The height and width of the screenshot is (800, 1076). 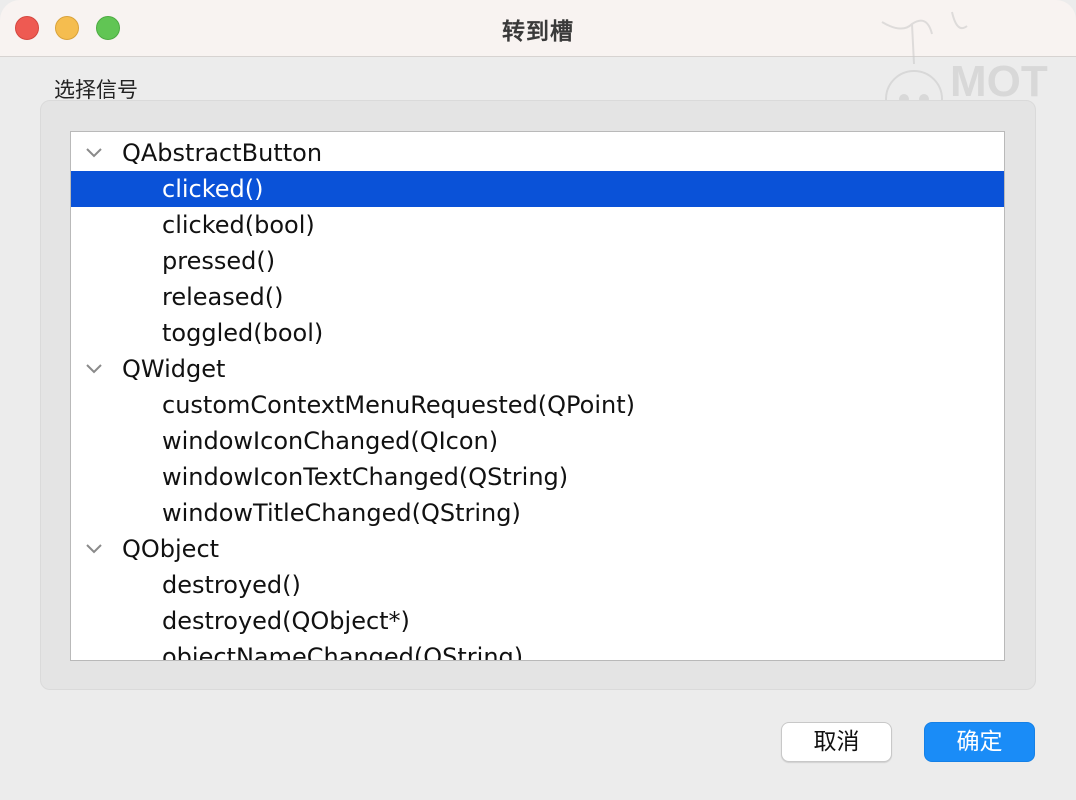 I want to click on tree-row-label: objectNameChanged(QString), so click(x=343, y=652).